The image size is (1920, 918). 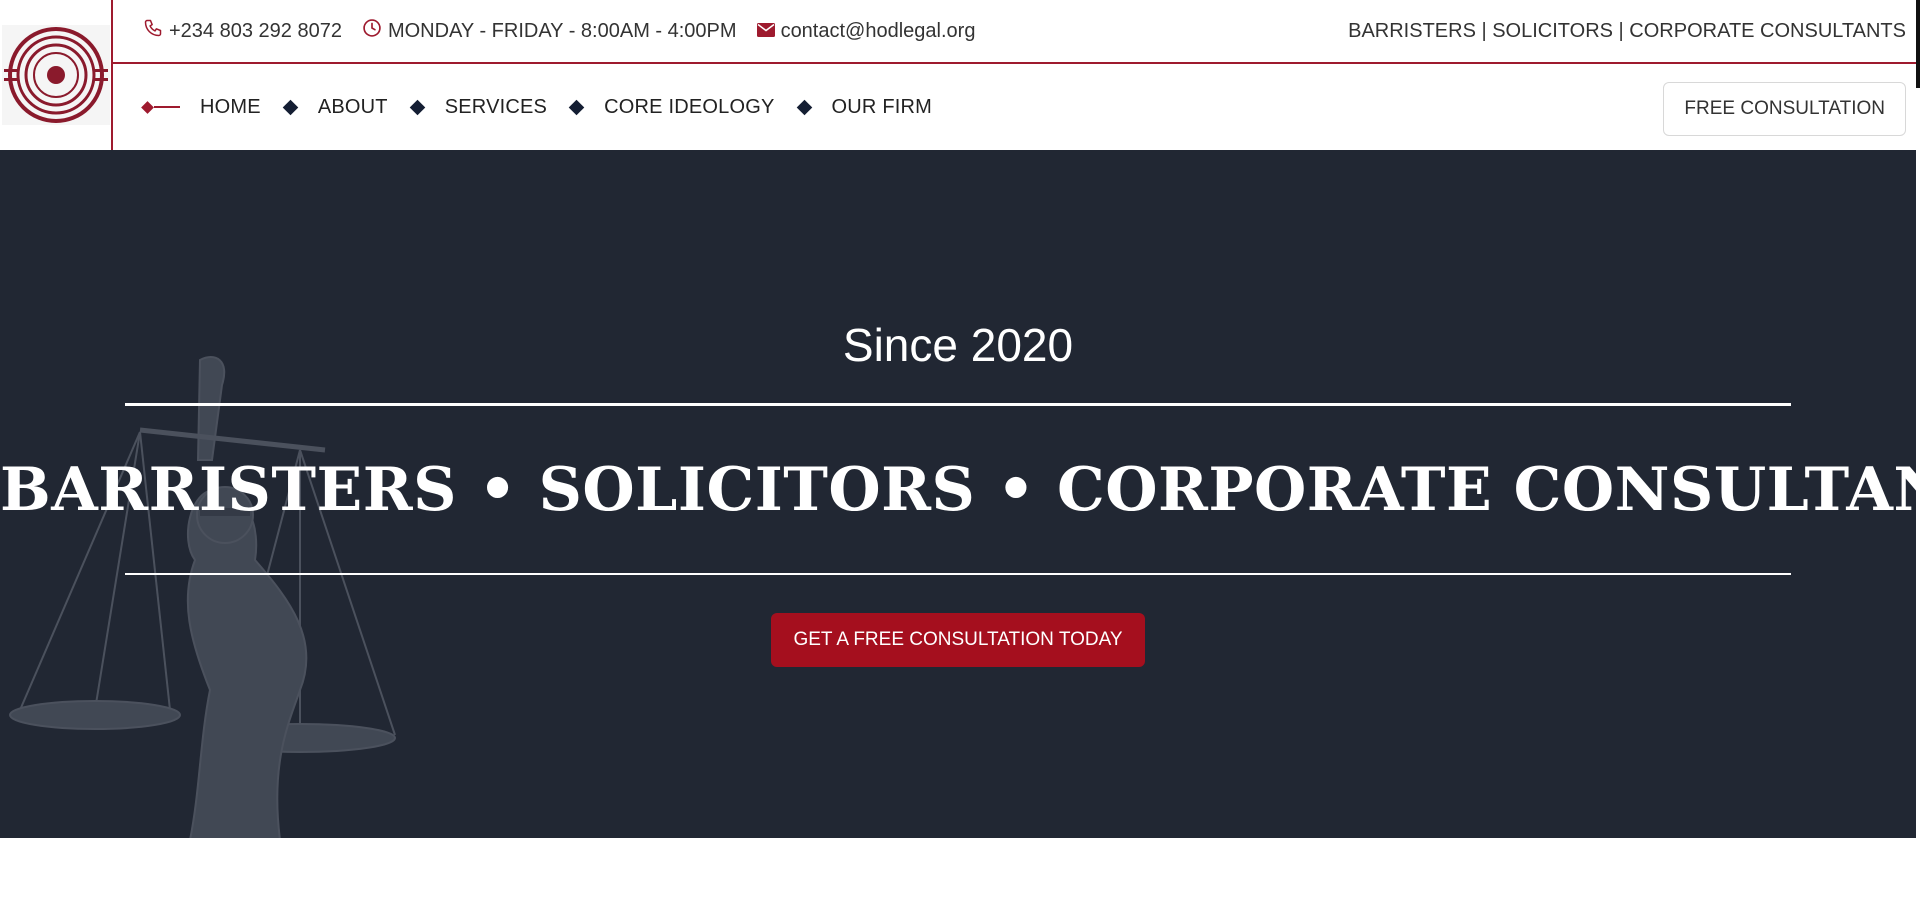 I want to click on logo-container, so click(x=56, y=75).